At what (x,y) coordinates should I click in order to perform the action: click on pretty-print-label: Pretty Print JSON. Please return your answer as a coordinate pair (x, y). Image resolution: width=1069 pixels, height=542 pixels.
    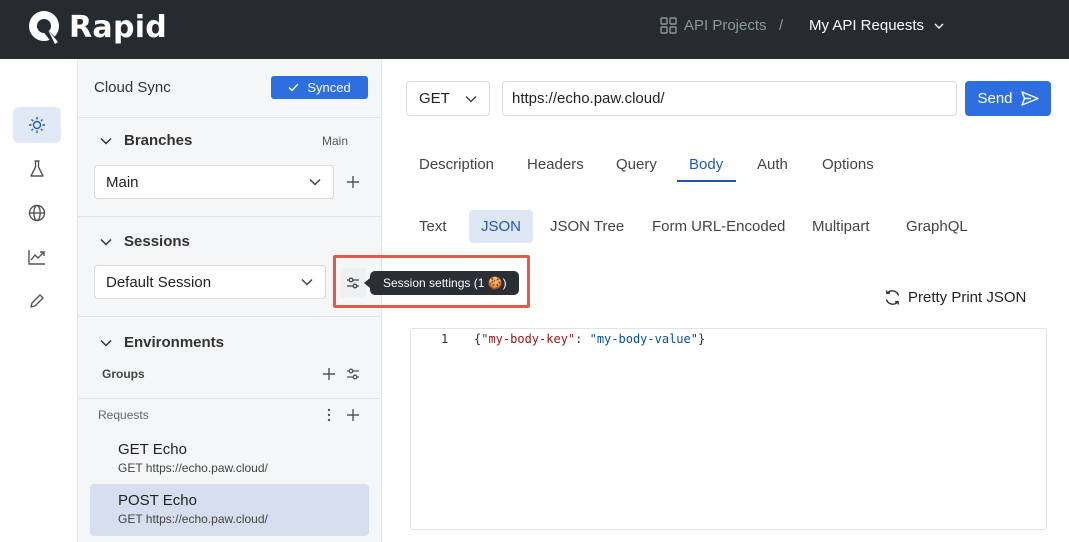
    Looking at the image, I should click on (967, 297).